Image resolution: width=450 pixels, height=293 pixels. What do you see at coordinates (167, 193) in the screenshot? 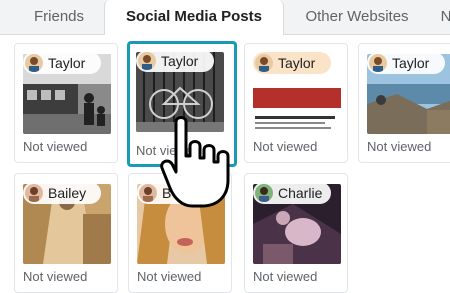
I see `author-name: B` at bounding box center [167, 193].